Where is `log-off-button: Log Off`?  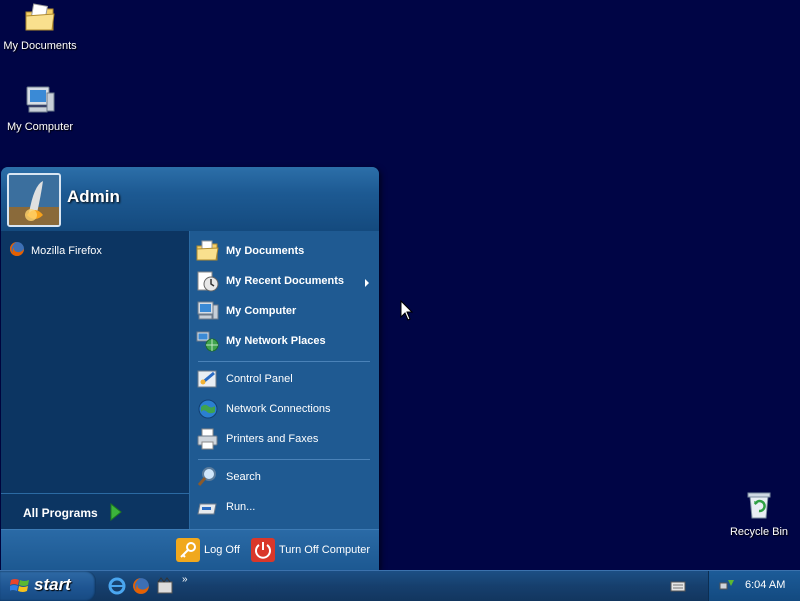
log-off-button: Log Off is located at coordinates (208, 550).